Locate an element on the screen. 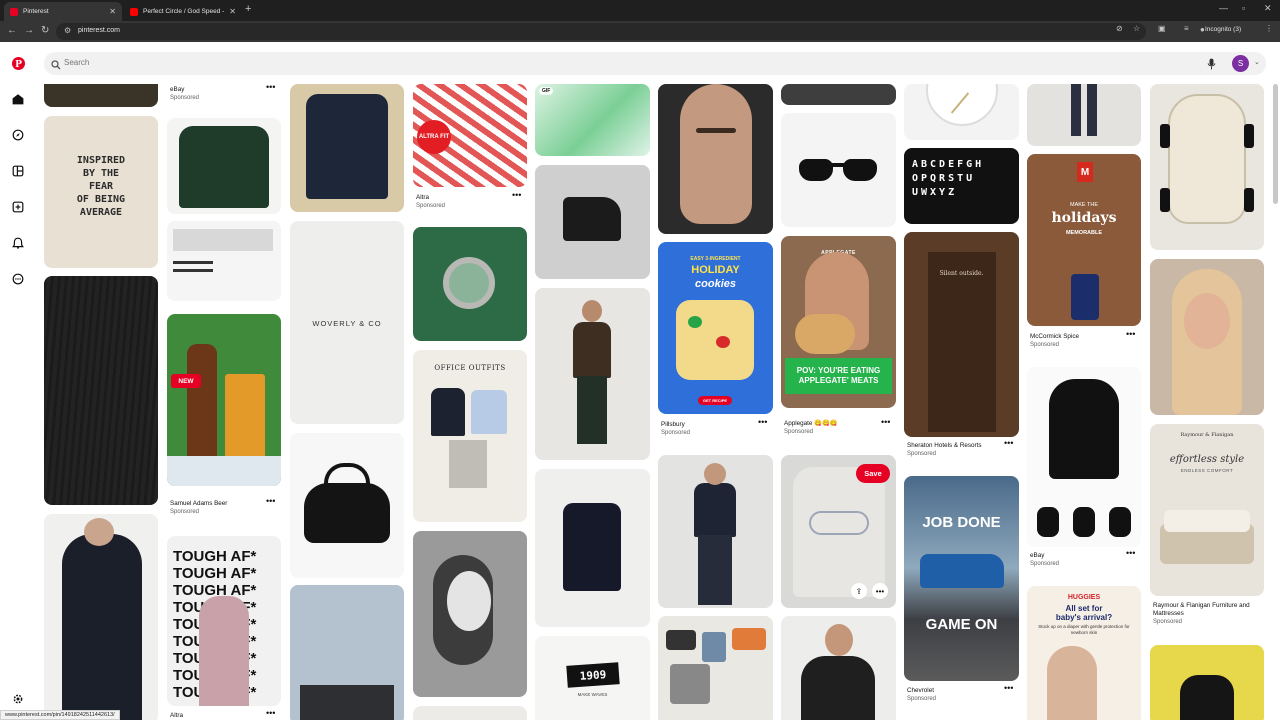 The height and width of the screenshot is (720, 1280). pin-navy-cardigan is located at coordinates (347, 148).